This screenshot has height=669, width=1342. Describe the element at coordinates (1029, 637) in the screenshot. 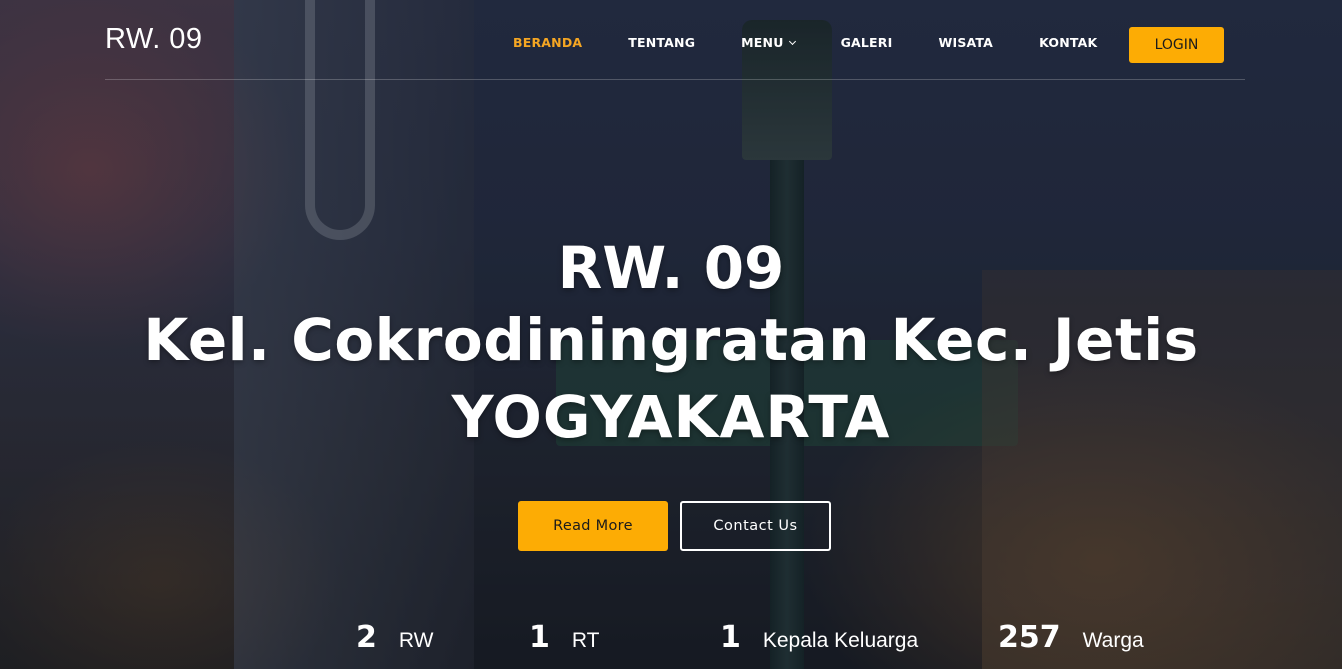

I see `stat-value: 257` at that location.